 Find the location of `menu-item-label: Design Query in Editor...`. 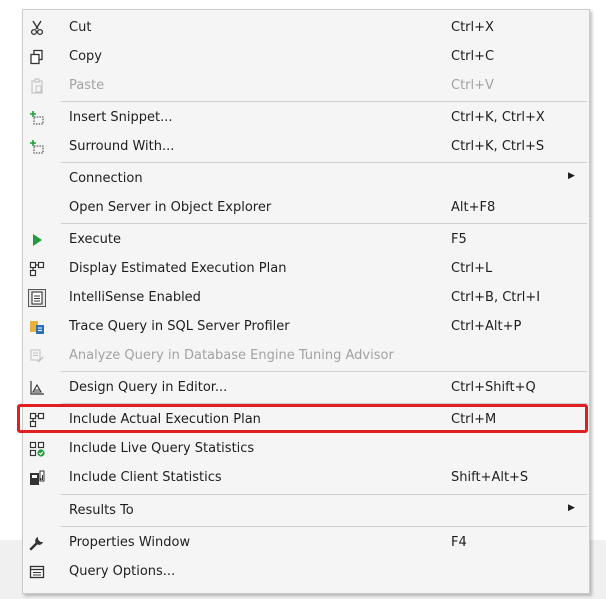

menu-item-label: Design Query in Editor... is located at coordinates (148, 387).